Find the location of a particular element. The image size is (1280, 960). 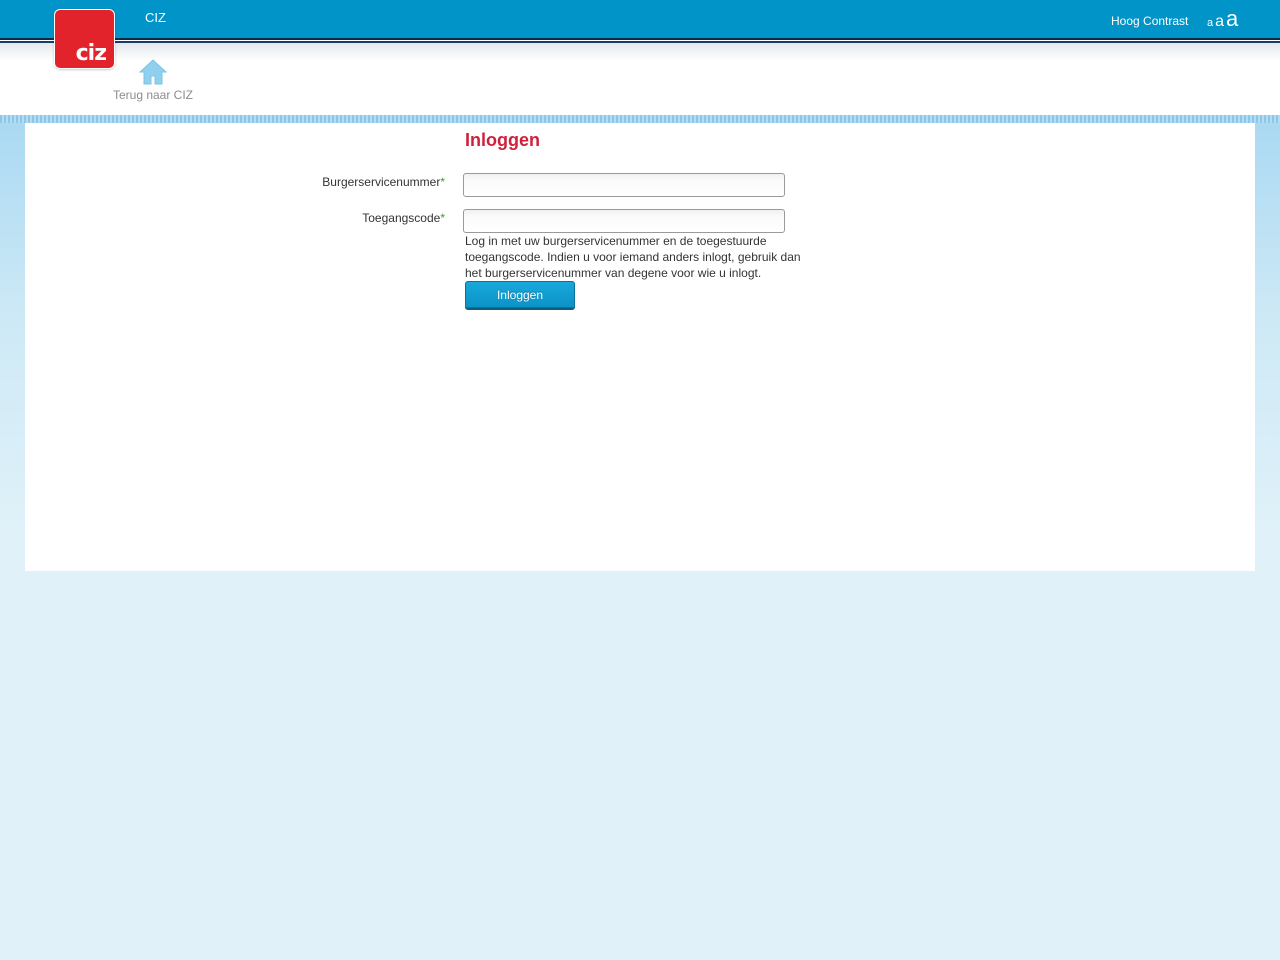

home-icon is located at coordinates (153, 72).